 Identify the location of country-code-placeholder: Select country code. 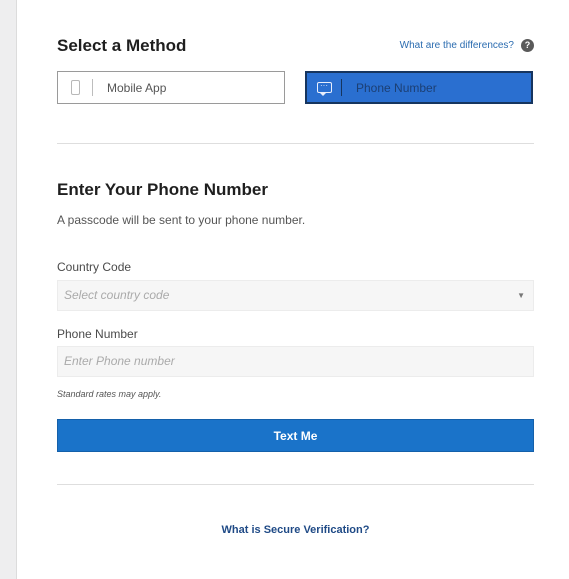
(117, 295).